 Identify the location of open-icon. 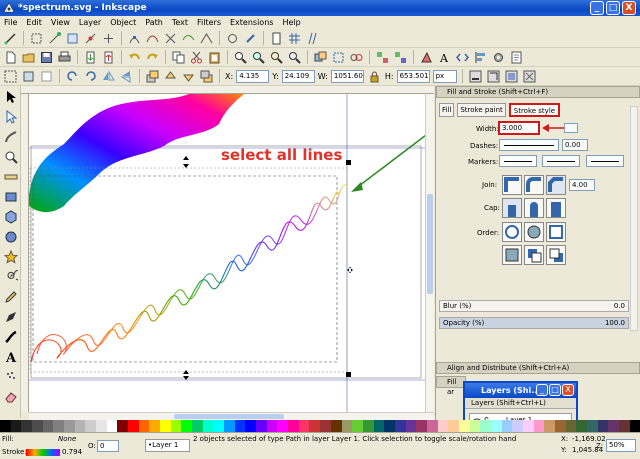
(28, 57).